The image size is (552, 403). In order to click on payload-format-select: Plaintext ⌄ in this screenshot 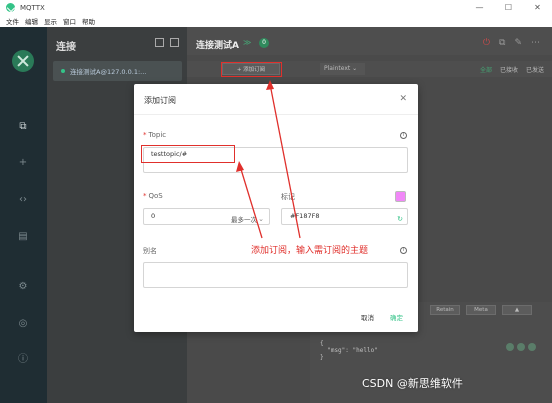, I will do `click(342, 69)`.